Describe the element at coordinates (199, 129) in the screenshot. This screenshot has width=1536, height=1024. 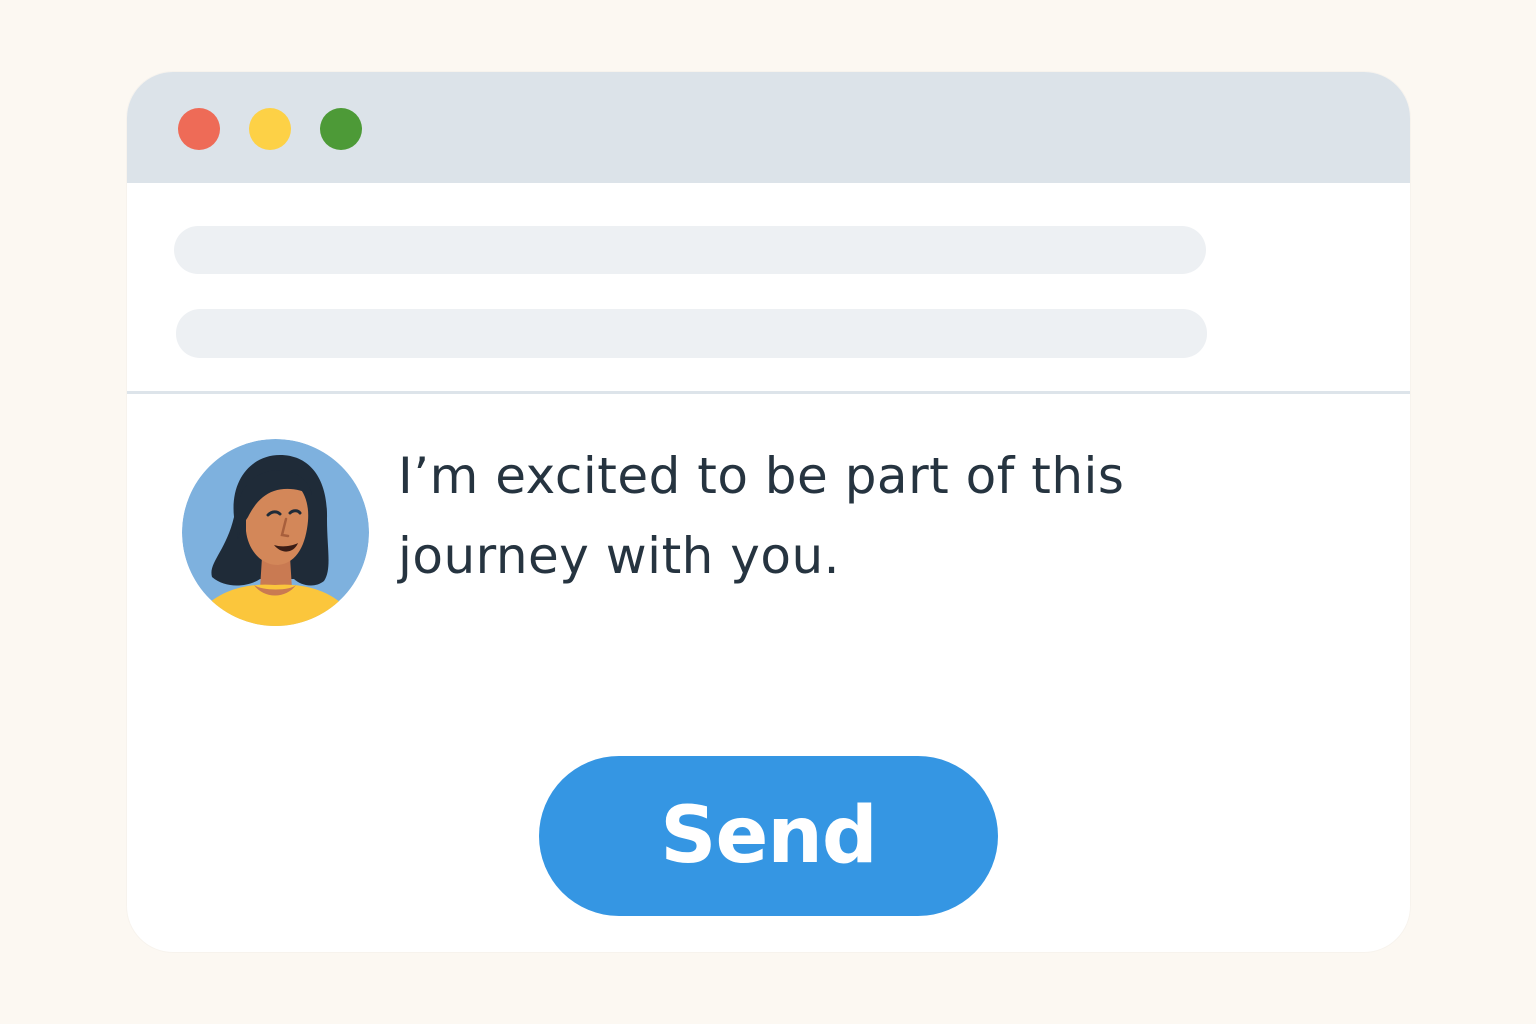
I see `close-window-button` at that location.